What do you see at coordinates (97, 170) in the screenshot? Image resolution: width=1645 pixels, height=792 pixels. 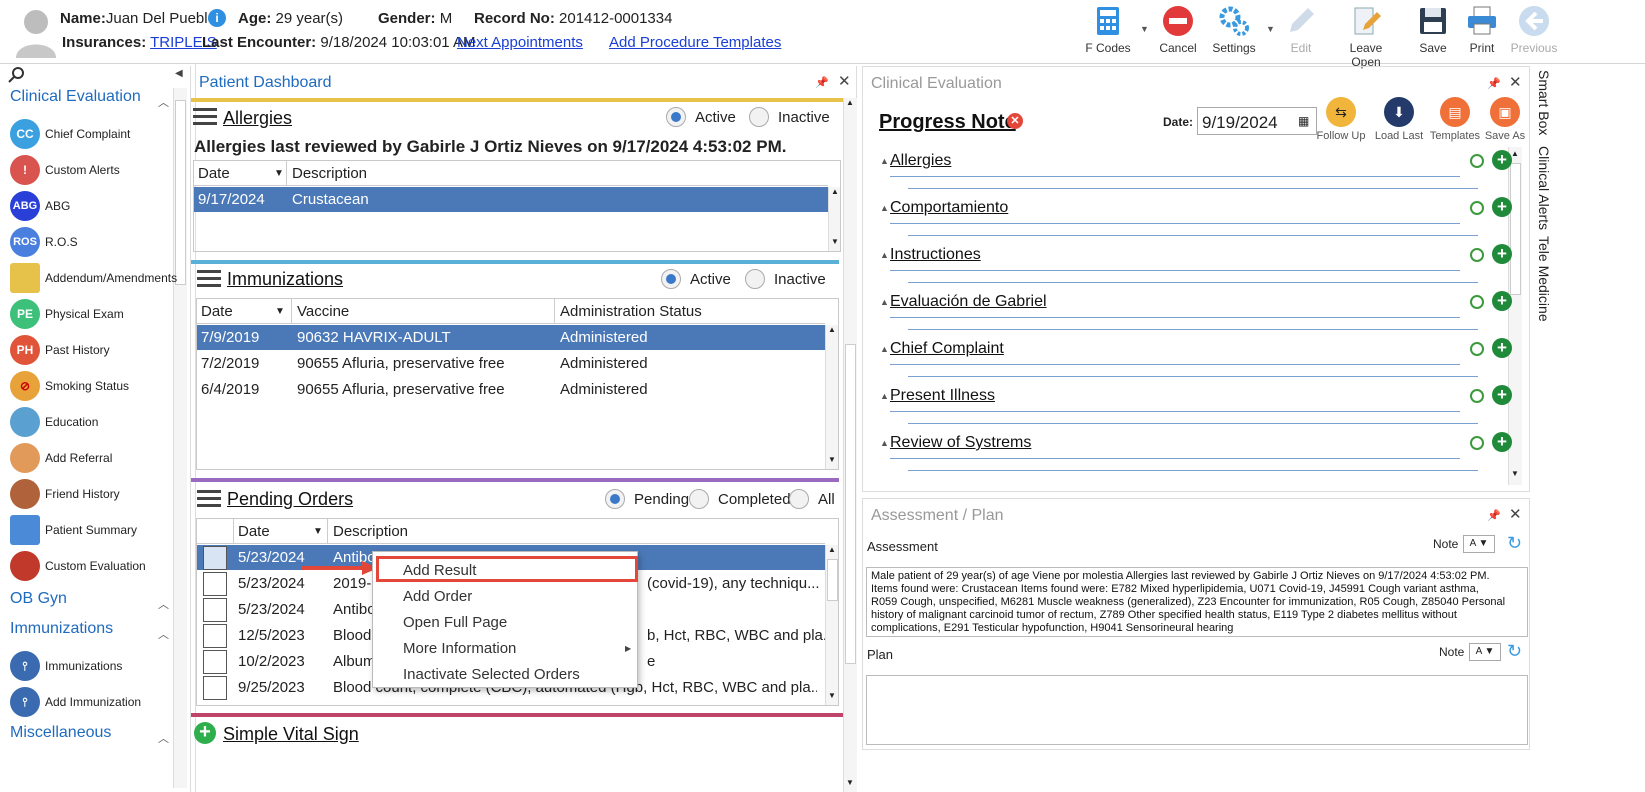 I see `sidebar-item-custom-alerts: ! Custom Alerts` at bounding box center [97, 170].